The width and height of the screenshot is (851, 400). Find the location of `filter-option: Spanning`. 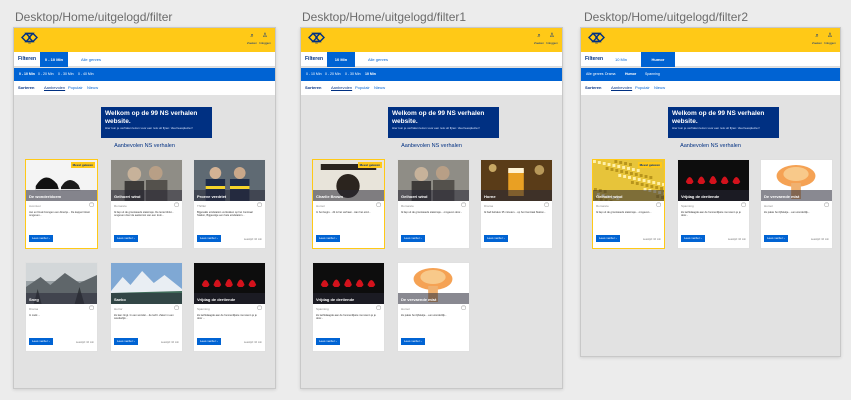

filter-option: Spanning is located at coordinates (652, 74).